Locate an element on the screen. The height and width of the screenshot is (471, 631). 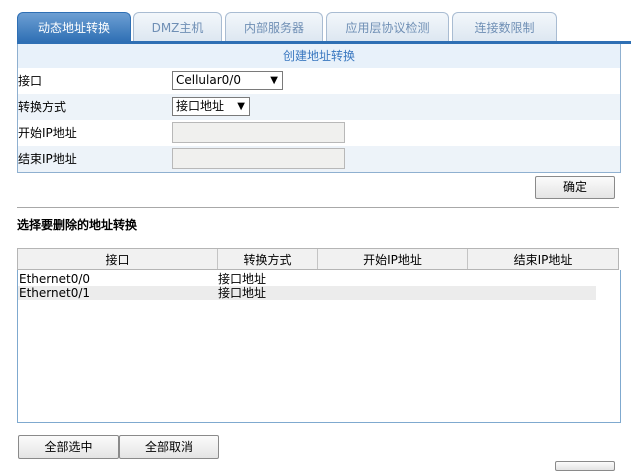
column-header-mode: 转换方式 is located at coordinates (268, 259).